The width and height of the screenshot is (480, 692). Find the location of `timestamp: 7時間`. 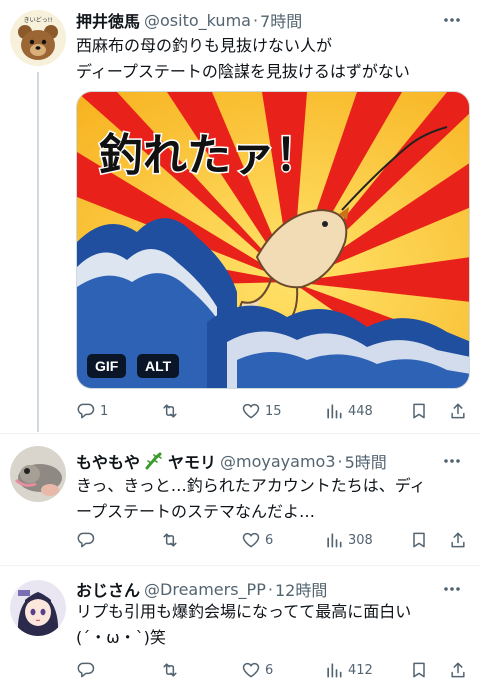

timestamp: 7時間 is located at coordinates (281, 20).